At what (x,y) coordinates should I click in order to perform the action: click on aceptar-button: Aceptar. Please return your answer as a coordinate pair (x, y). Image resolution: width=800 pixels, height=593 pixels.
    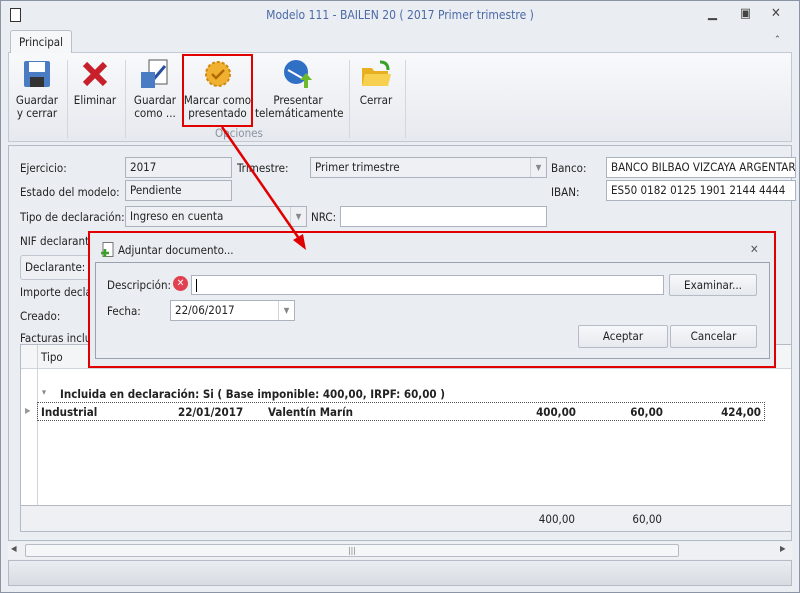
    Looking at the image, I should click on (623, 336).